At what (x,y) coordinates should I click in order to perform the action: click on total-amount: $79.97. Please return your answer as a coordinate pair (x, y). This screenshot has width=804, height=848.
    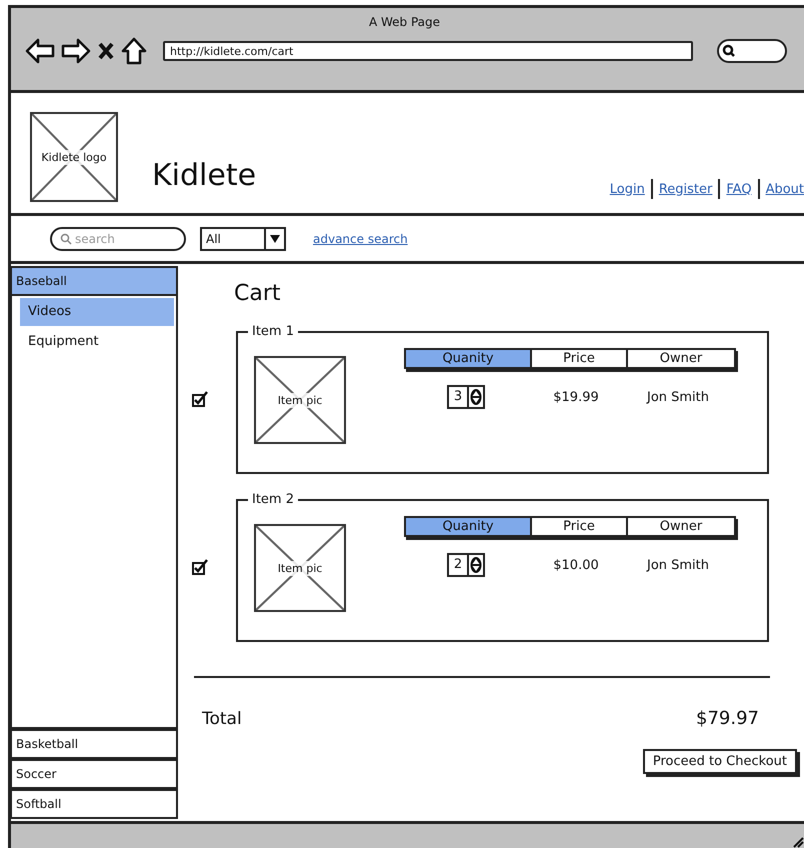
    Looking at the image, I should click on (727, 718).